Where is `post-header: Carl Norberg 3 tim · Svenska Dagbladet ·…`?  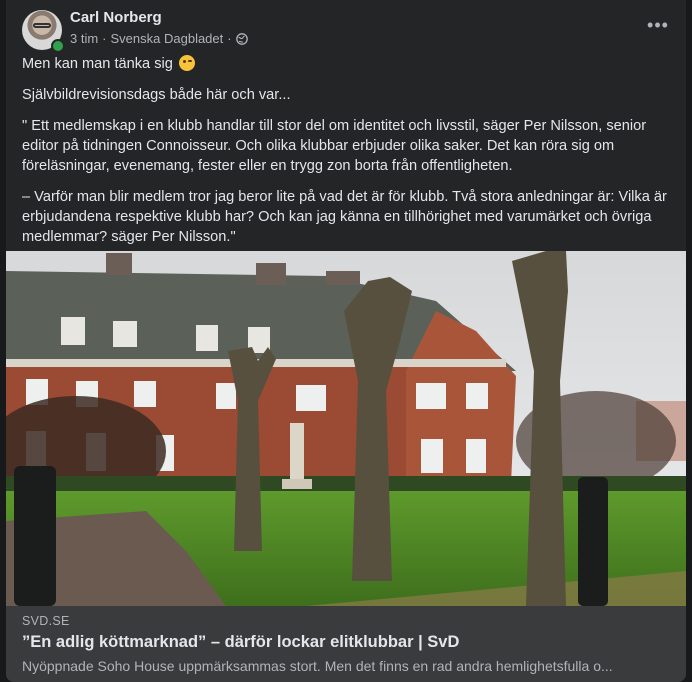 post-header: Carl Norberg 3 tim · Svenska Dagbladet ·… is located at coordinates (346, 30).